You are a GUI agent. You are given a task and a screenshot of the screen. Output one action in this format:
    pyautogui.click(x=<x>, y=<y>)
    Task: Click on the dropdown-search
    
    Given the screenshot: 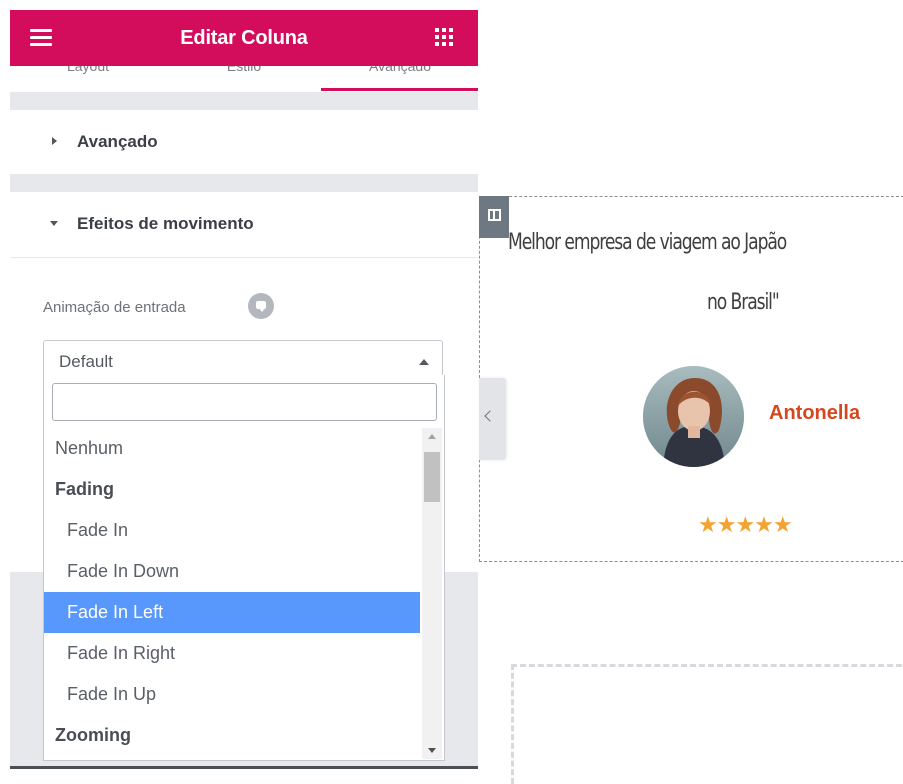 What is the action you would take?
    pyautogui.click(x=244, y=402)
    